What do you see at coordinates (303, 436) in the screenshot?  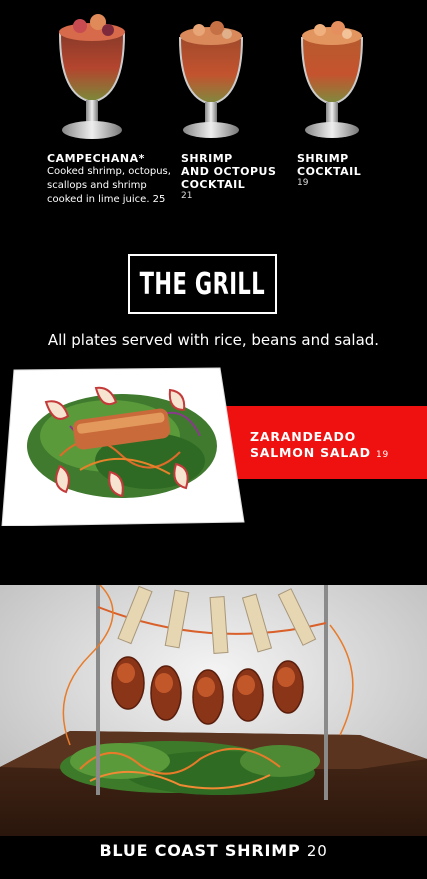 I see `salmon-title-line1: ZARANDEADO` at bounding box center [303, 436].